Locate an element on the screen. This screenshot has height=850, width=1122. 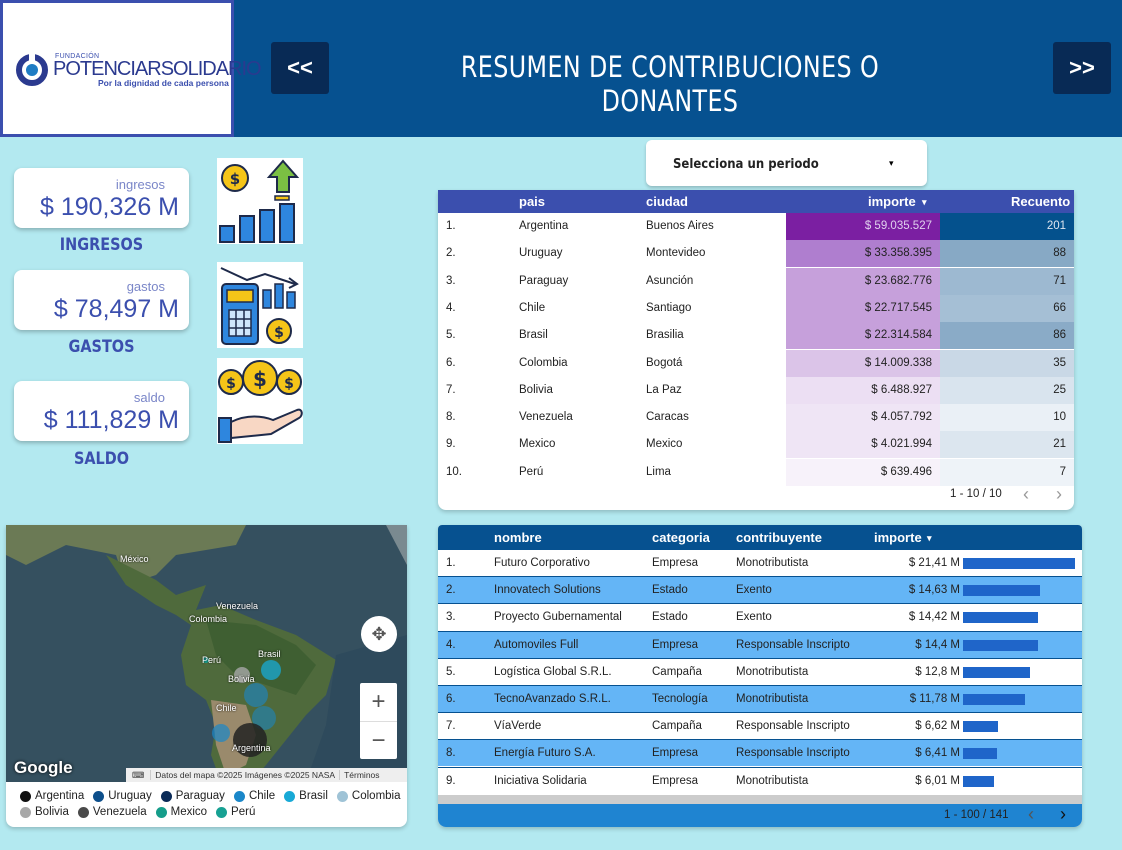
row-importe: $ 59.035.527 is located at coordinates (863, 226).